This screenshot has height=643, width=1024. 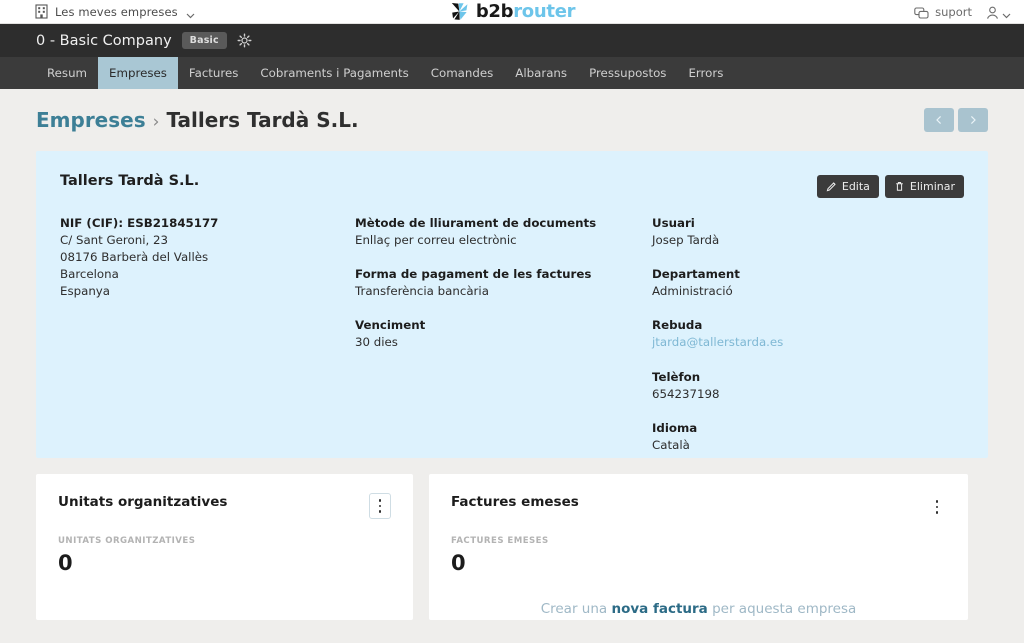 What do you see at coordinates (244, 40) in the screenshot?
I see `gear-icon` at bounding box center [244, 40].